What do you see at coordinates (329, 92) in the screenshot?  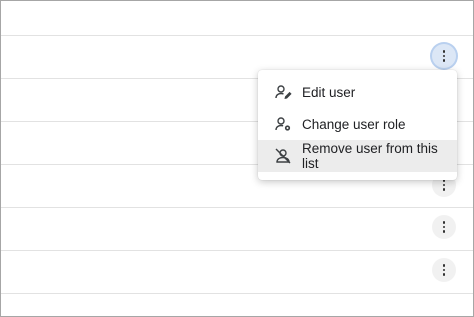 I see `menu-item-label: Edit user` at bounding box center [329, 92].